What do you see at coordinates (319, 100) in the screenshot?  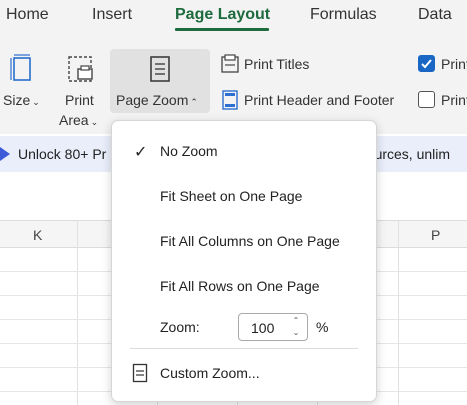 I see `print-header-footer-label: Print Header and Footer` at bounding box center [319, 100].